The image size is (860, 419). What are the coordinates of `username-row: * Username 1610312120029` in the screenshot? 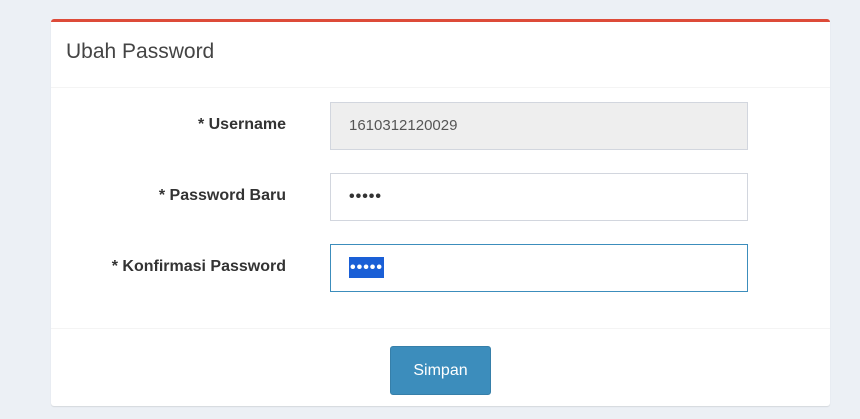 It's located at (440, 126).